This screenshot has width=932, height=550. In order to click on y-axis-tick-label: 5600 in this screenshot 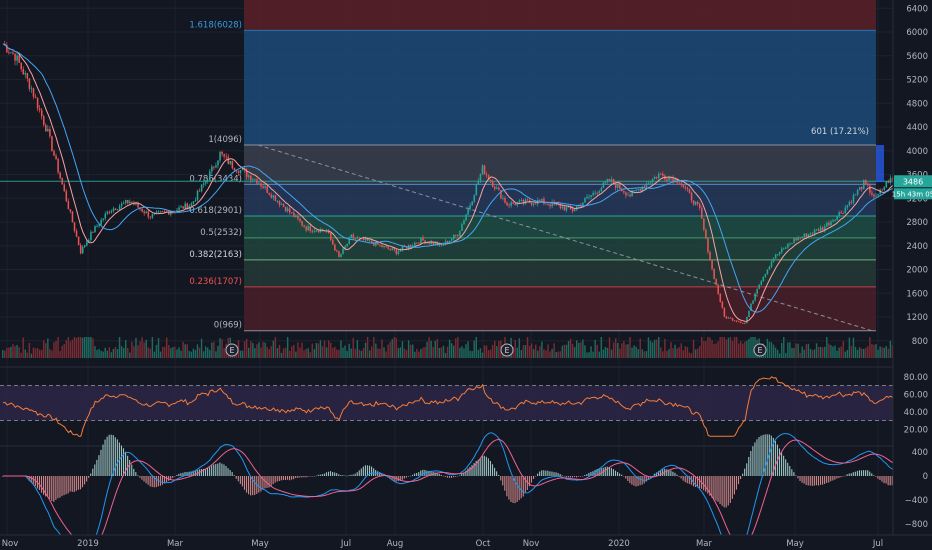, I will do `click(917, 57)`.